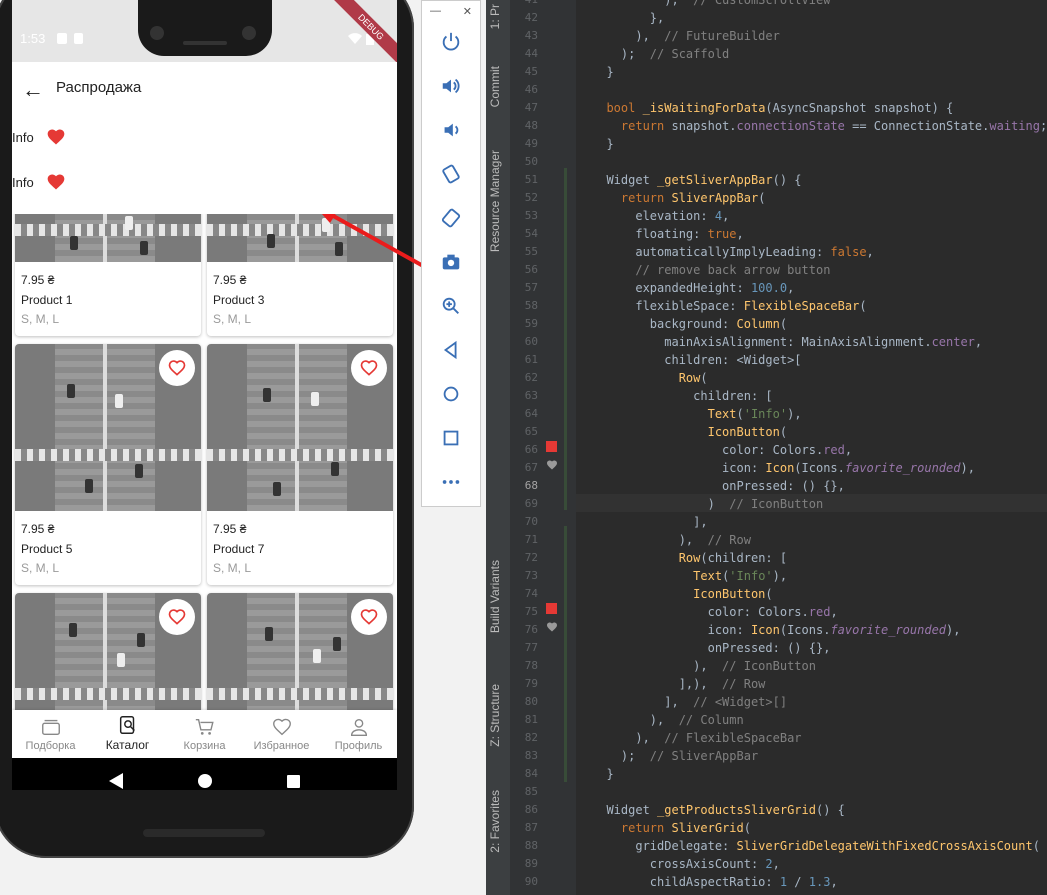 This screenshot has height=895, width=1047. What do you see at coordinates (531, 809) in the screenshot?
I see `line-number: 86` at bounding box center [531, 809].